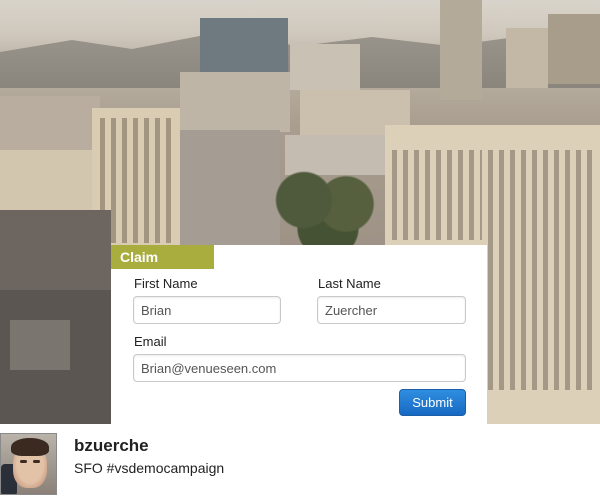 Image resolution: width=600 pixels, height=499 pixels. Describe the element at coordinates (111, 446) in the screenshot. I see `username: bzuerche` at that location.